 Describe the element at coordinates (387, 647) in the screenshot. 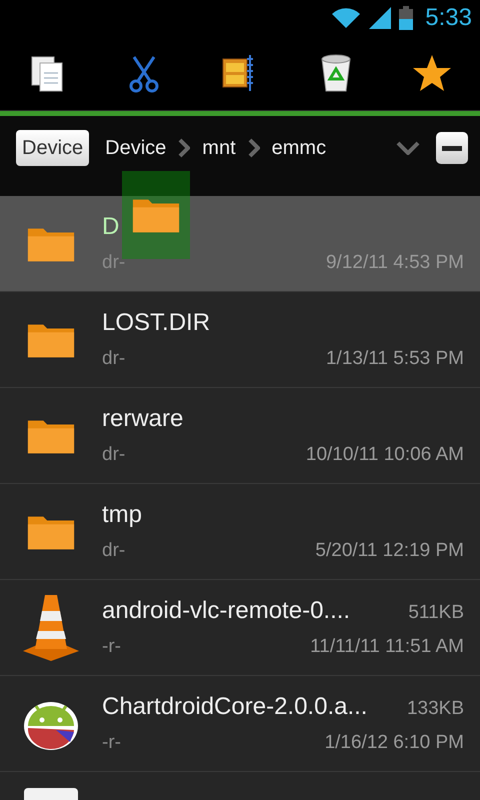

I see `file-date: 11/11/11 11:51 AM` at that location.